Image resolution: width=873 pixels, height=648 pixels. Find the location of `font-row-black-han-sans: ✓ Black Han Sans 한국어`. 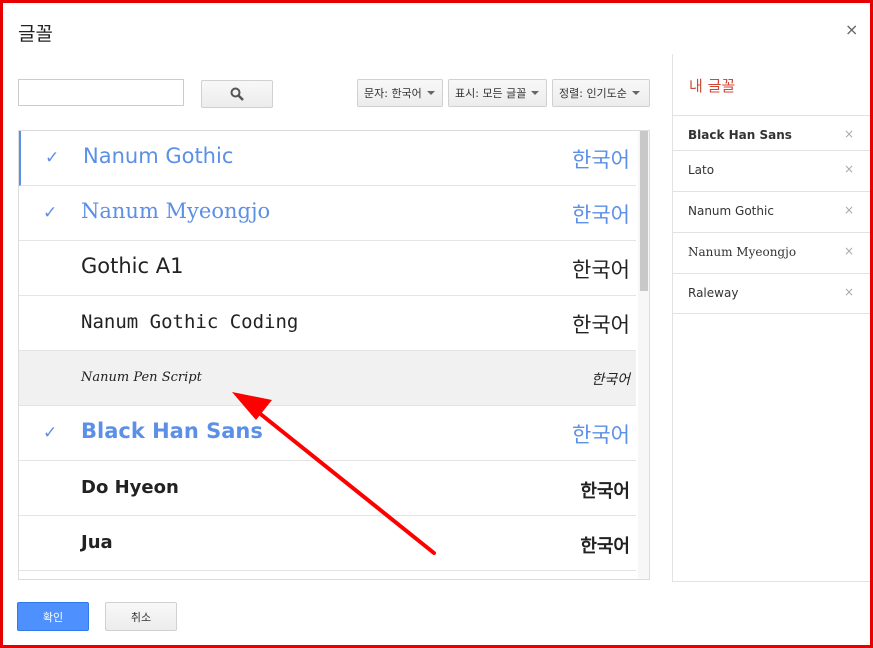

font-row-black-han-sans: ✓ Black Han Sans 한국어 is located at coordinates (327, 433).